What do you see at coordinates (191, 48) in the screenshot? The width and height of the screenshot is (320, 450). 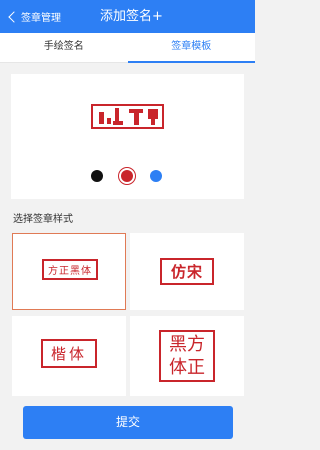 I see `tab-template: 签章模板` at bounding box center [191, 48].